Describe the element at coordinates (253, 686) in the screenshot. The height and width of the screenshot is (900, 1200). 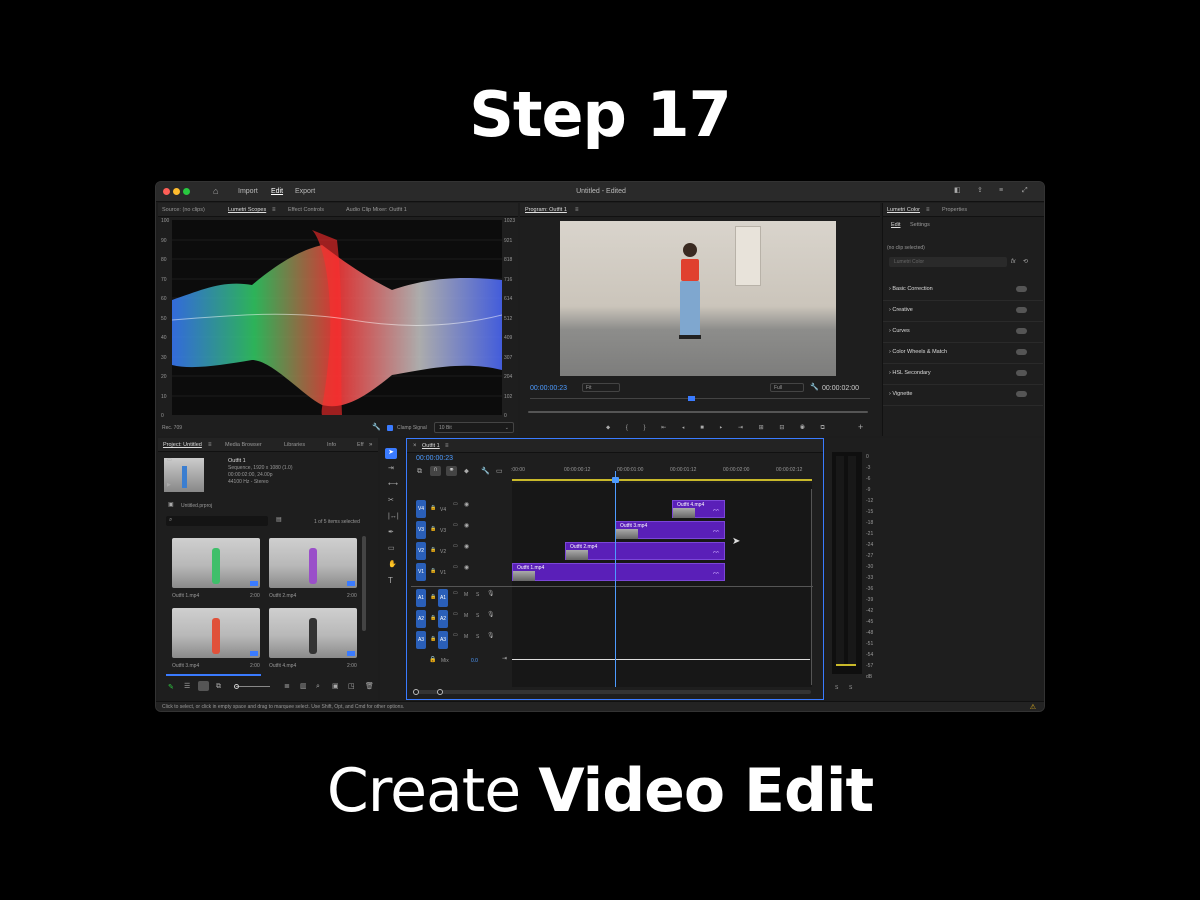
I see `zoom-slider` at that location.